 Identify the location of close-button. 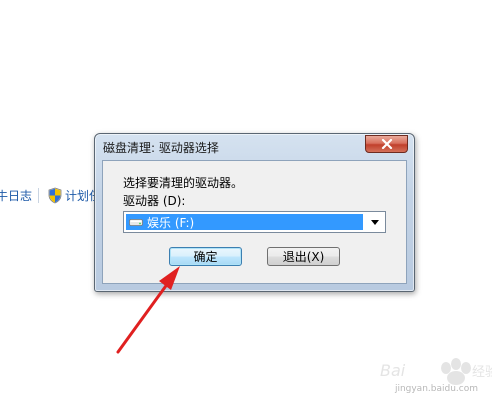
(386, 144).